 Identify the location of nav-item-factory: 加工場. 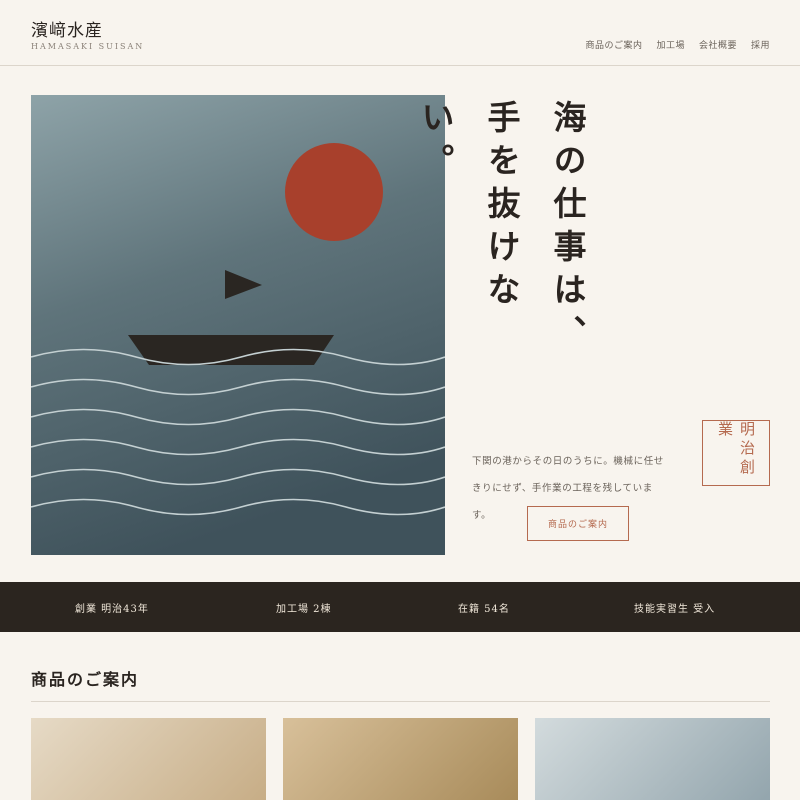
(670, 44).